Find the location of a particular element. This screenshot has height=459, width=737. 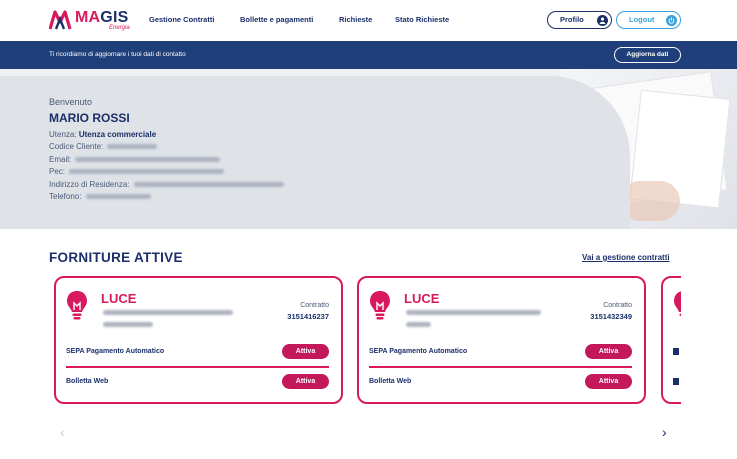

telefono-row: Telefono: is located at coordinates (100, 196).